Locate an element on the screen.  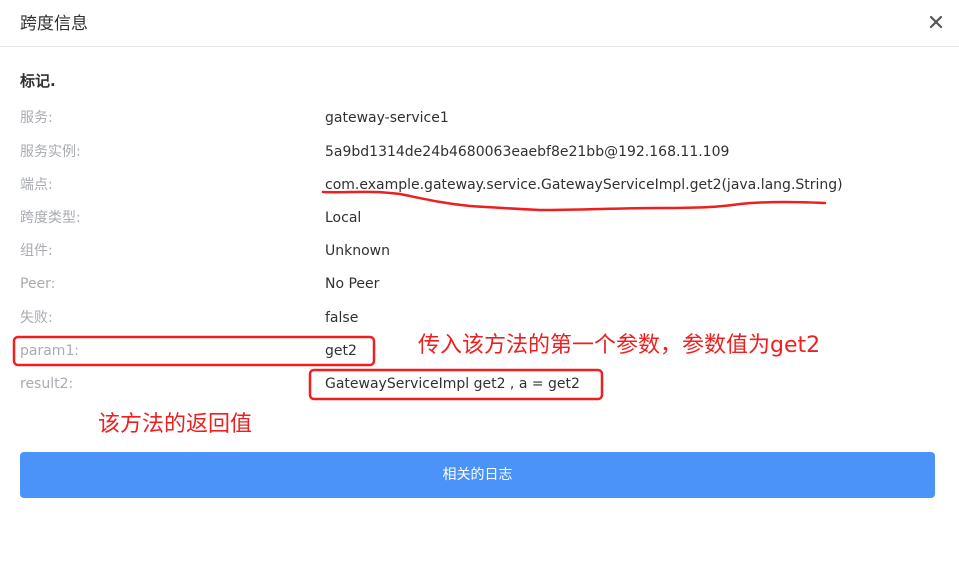
tags-section-title: 标记. is located at coordinates (38, 81).